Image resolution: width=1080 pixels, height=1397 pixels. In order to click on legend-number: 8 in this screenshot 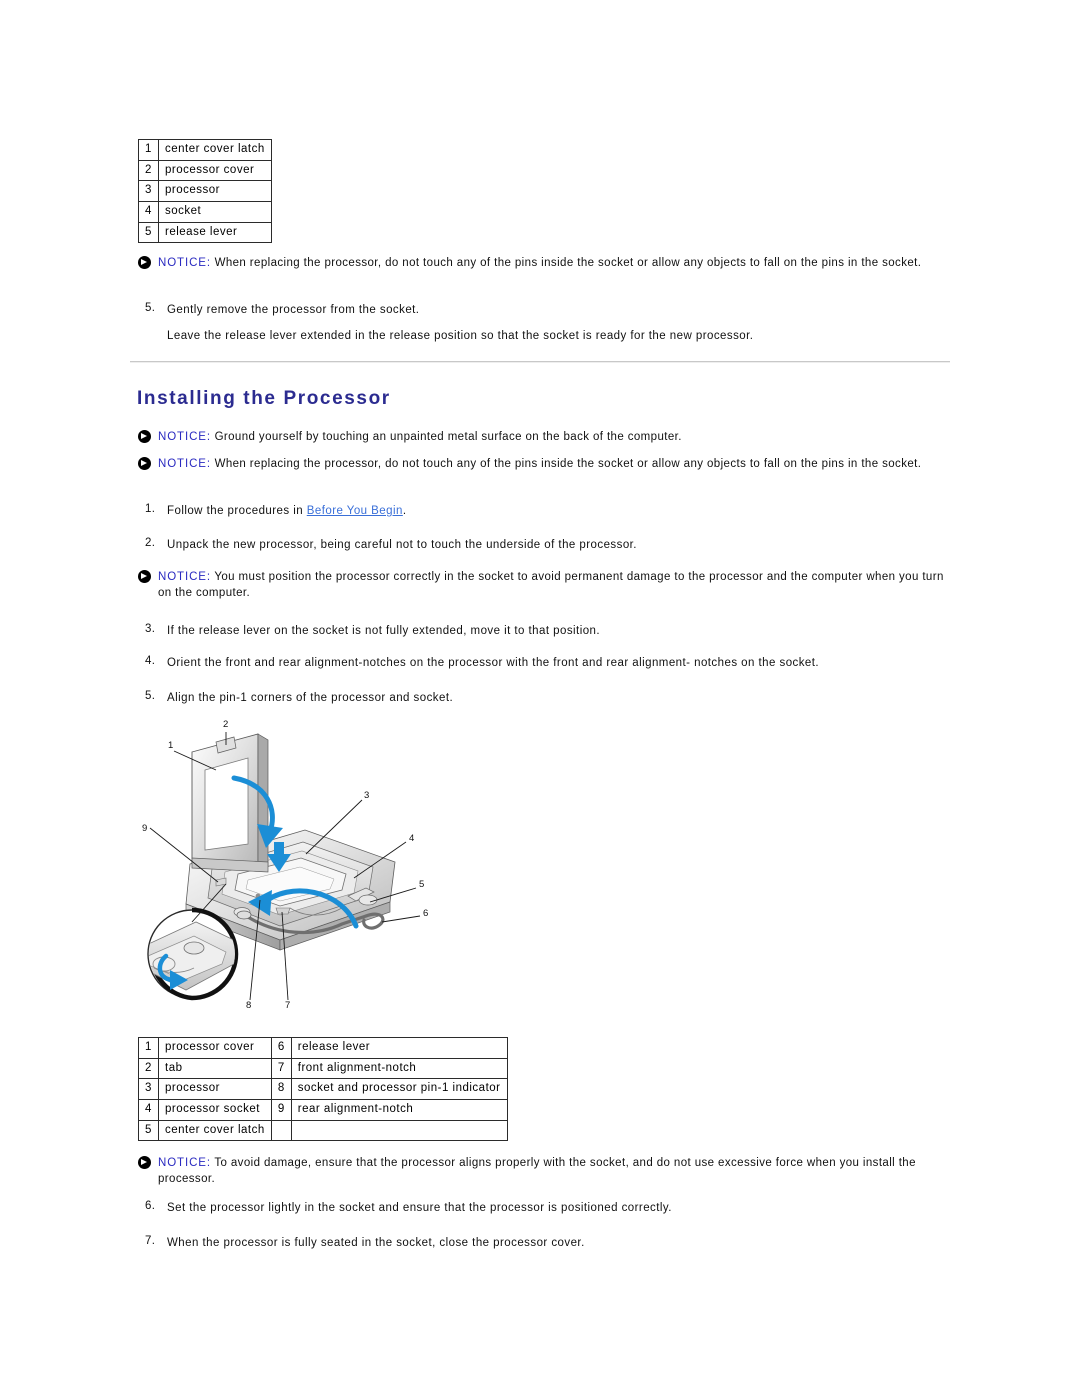, I will do `click(281, 1089)`.